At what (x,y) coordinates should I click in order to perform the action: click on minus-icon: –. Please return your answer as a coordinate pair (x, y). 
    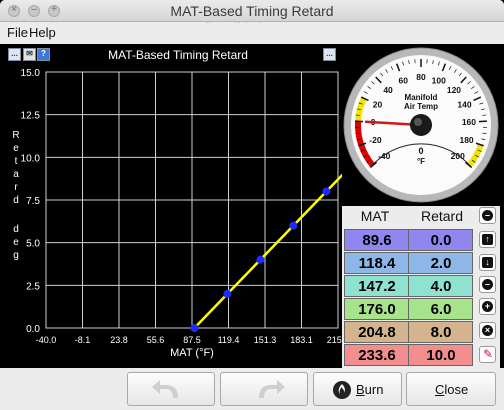
    Looking at the image, I should click on (487, 215).